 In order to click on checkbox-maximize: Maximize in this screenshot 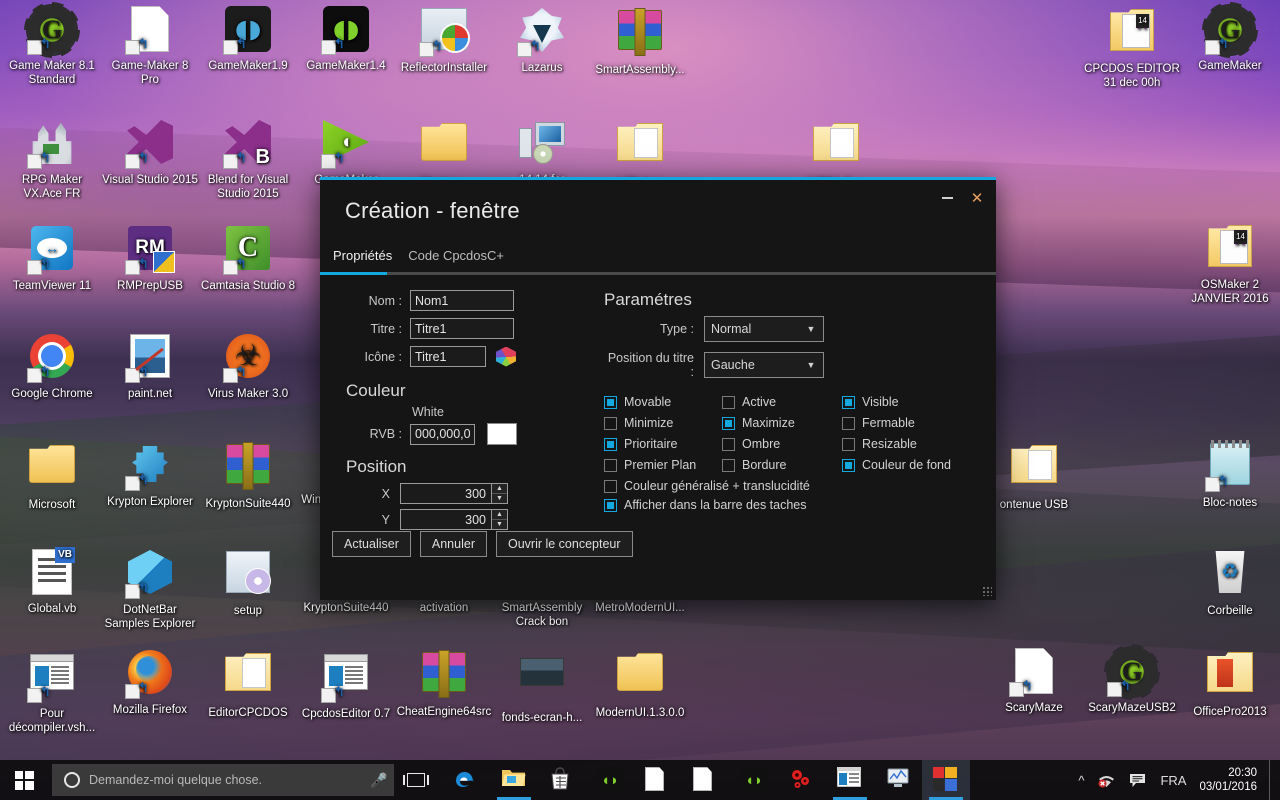, I will do `click(782, 423)`.